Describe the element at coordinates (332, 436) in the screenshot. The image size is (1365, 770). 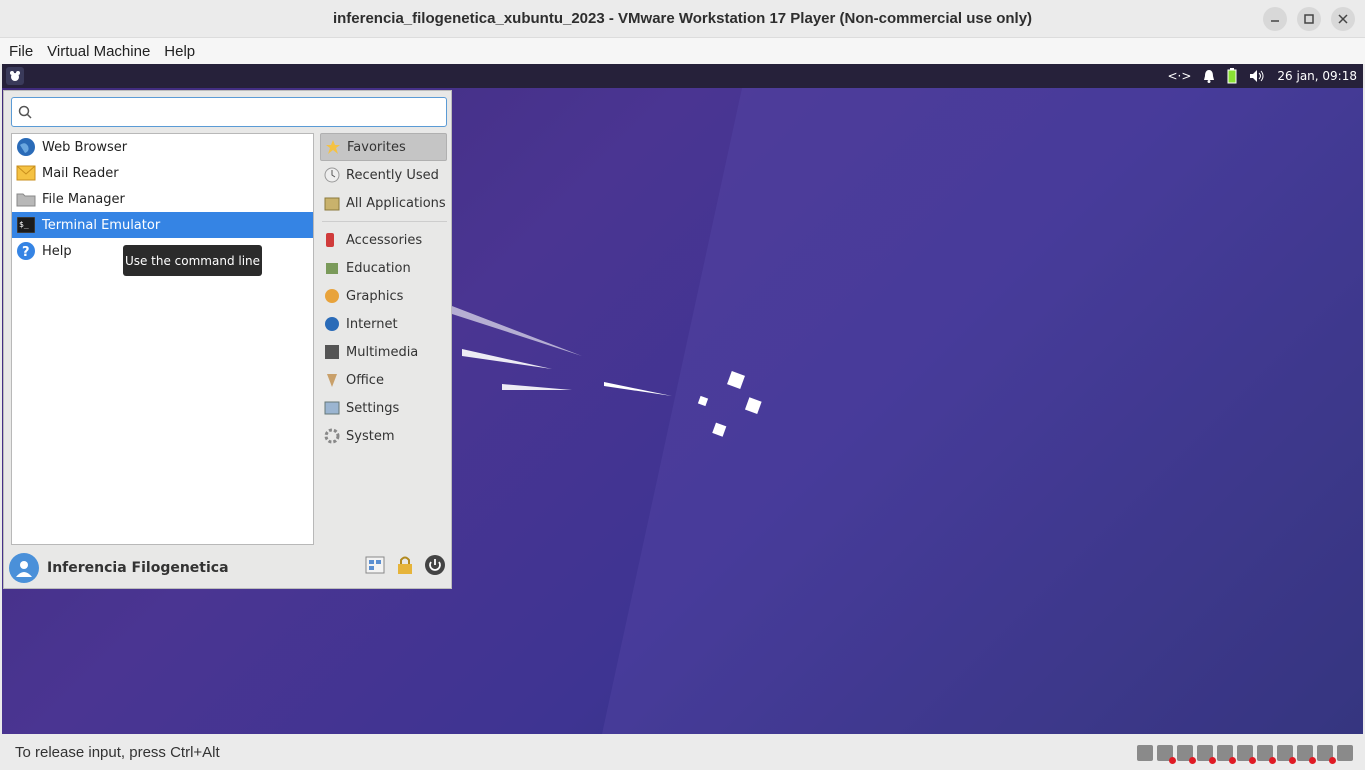
I see `gear-icon` at that location.